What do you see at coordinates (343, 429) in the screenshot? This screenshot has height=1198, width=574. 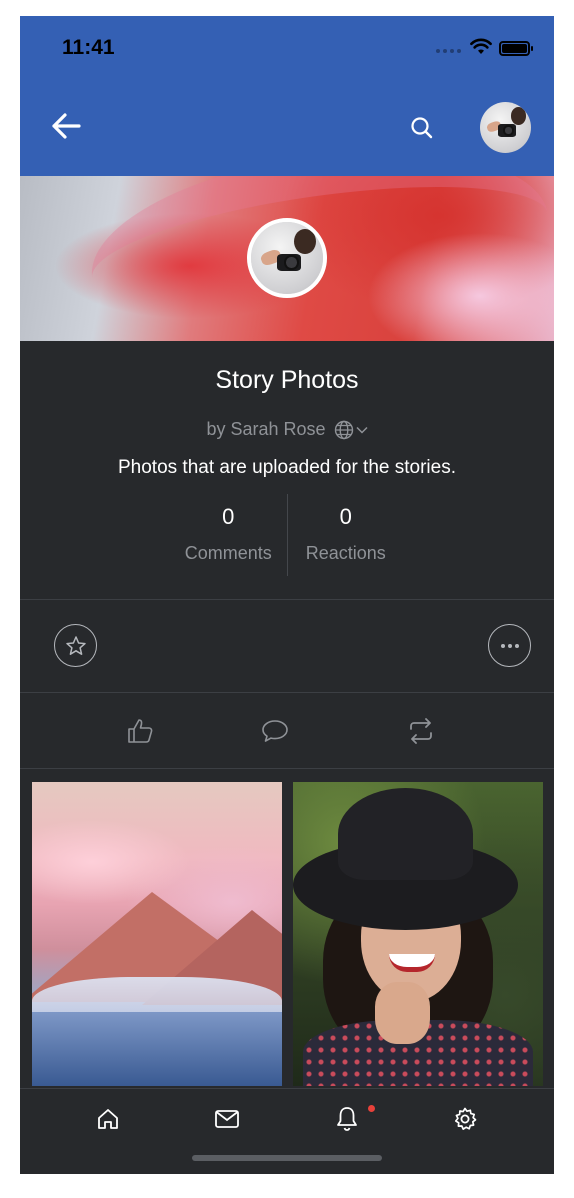 I see `globe-icon` at bounding box center [343, 429].